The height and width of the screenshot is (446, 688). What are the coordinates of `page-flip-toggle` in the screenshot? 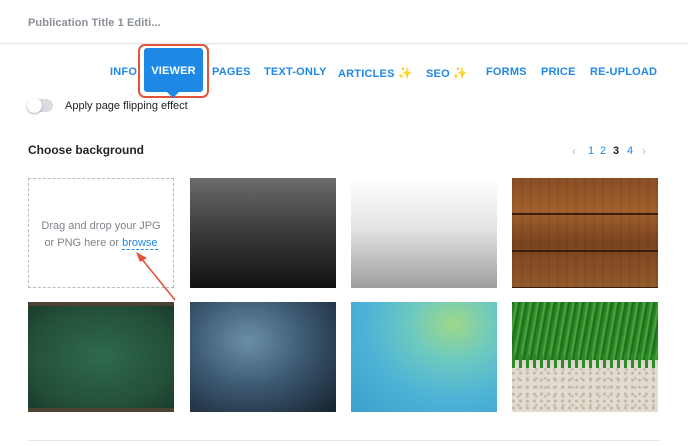 It's located at (40, 105).